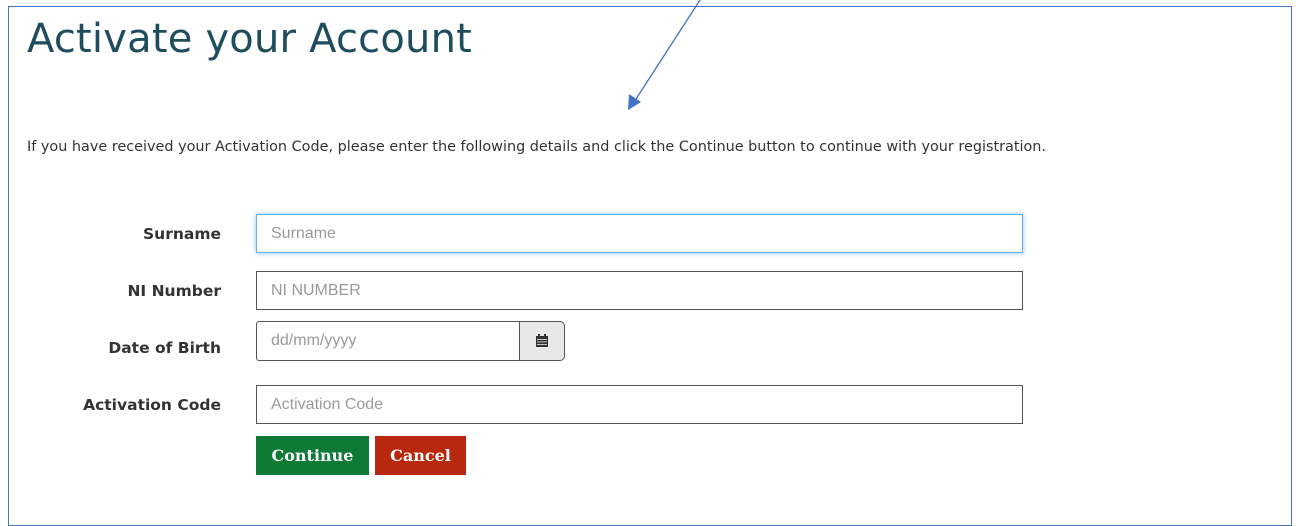 The width and height of the screenshot is (1296, 526). I want to click on ni-number-input, so click(639, 290).